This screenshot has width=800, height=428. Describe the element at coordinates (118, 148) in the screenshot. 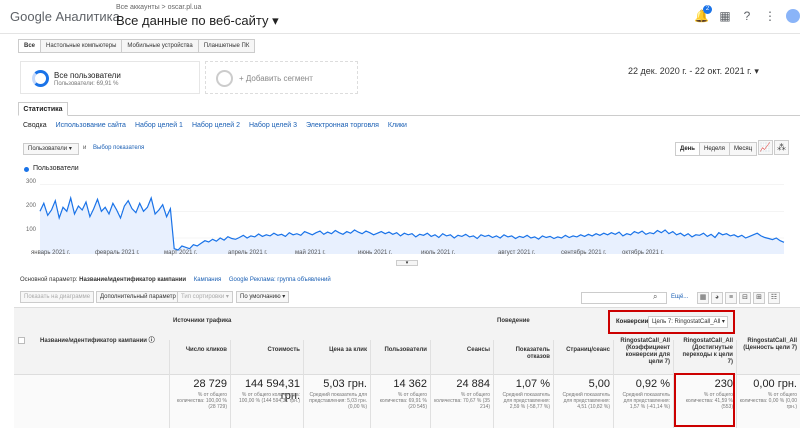

I see `pick-metric-link: Выбор показателя` at that location.